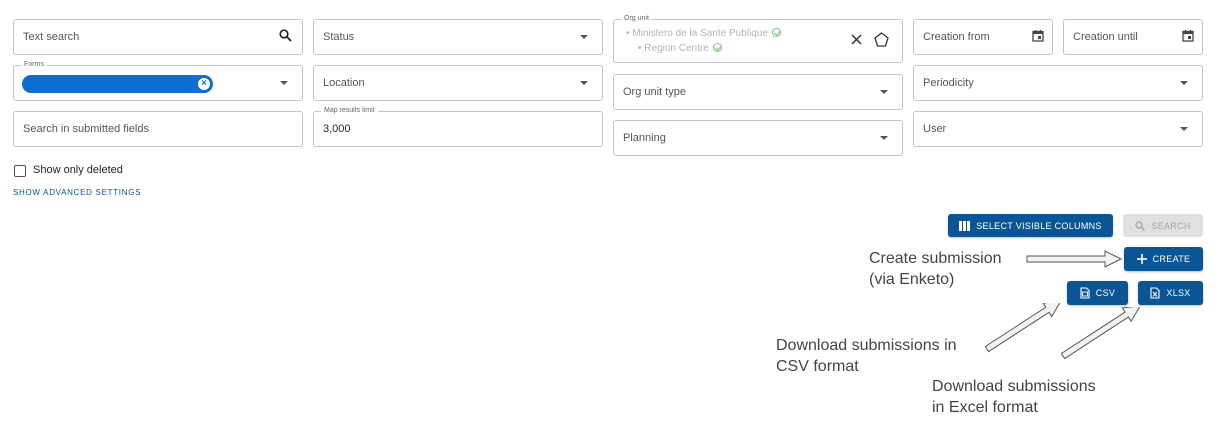 The image size is (1218, 433). I want to click on status-select: Status, so click(458, 37).